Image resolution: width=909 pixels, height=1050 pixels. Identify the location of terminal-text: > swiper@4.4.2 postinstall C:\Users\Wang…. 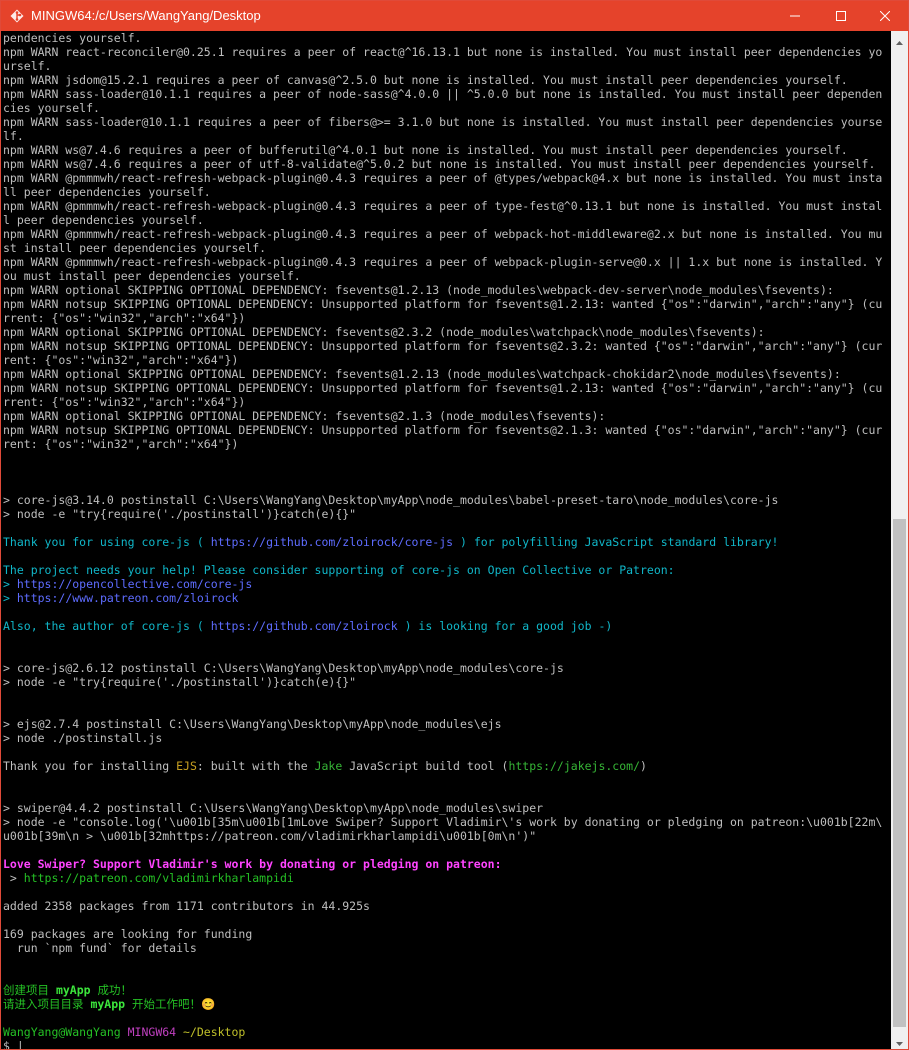
(273, 808).